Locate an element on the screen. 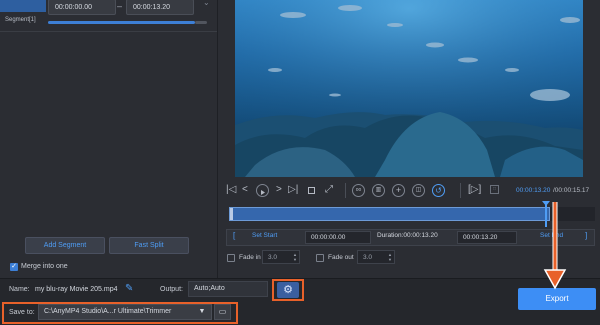  total-time: /00:00:15.17 is located at coordinates (571, 190).